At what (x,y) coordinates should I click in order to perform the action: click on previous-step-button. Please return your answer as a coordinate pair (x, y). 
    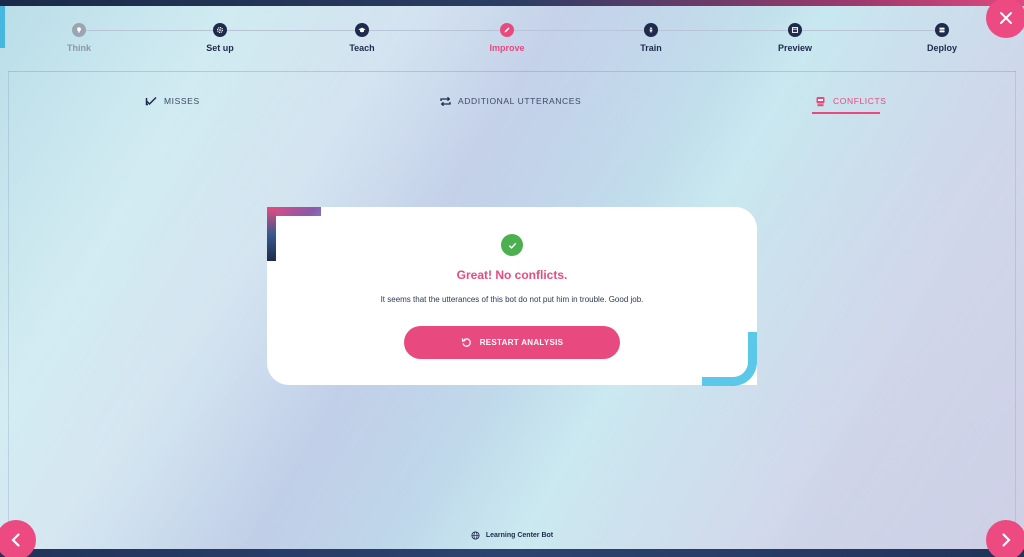
    Looking at the image, I should click on (18, 538).